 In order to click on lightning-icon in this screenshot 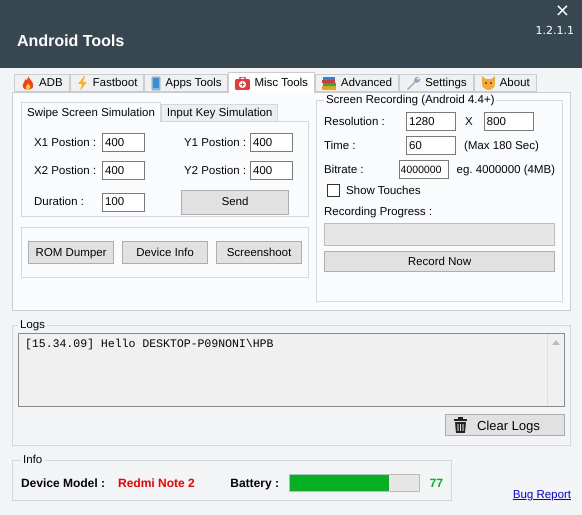, I will do `click(82, 83)`.